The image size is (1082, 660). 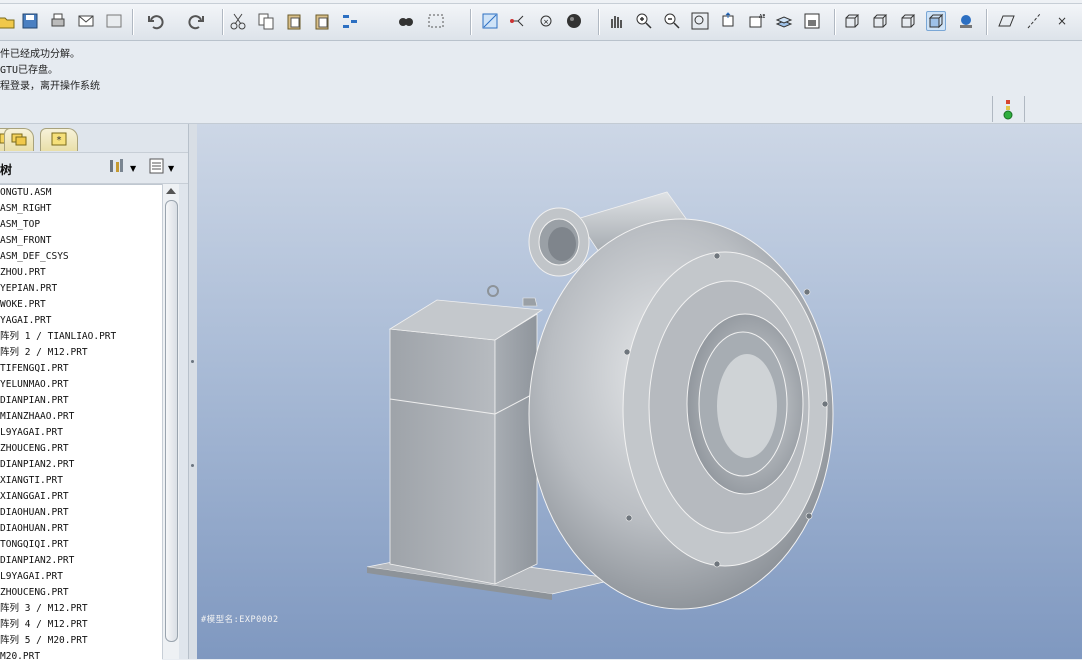 I want to click on redo-button, so click(x=196, y=21).